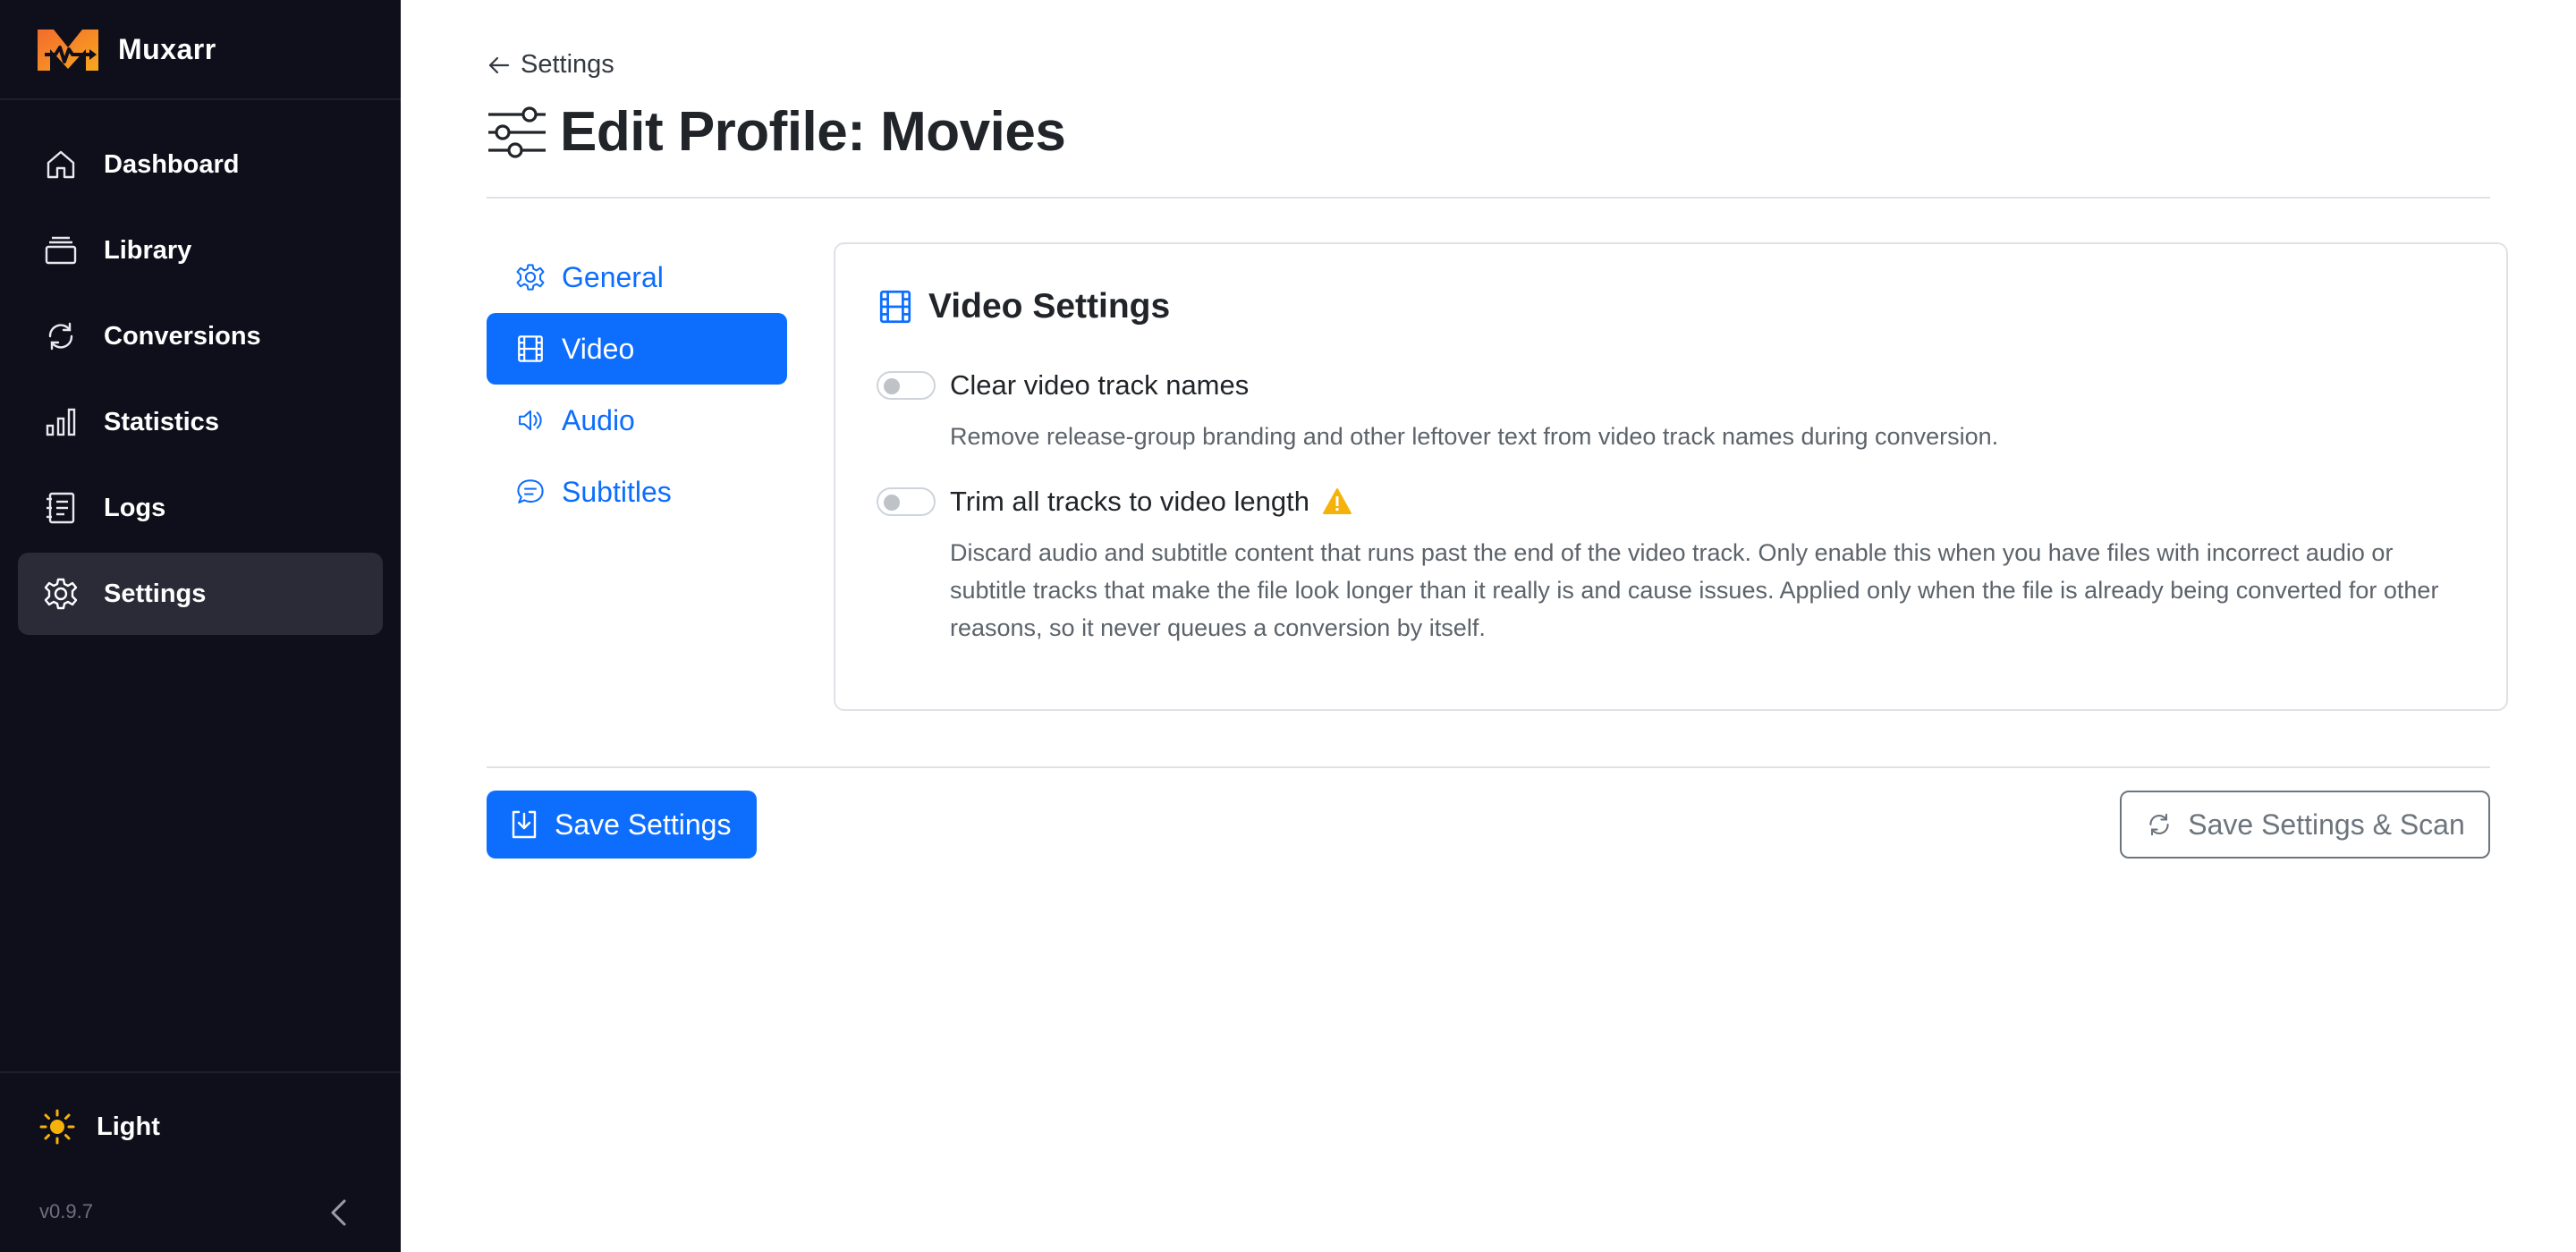 The height and width of the screenshot is (1252, 2576). I want to click on tab-audio: Audio, so click(637, 420).